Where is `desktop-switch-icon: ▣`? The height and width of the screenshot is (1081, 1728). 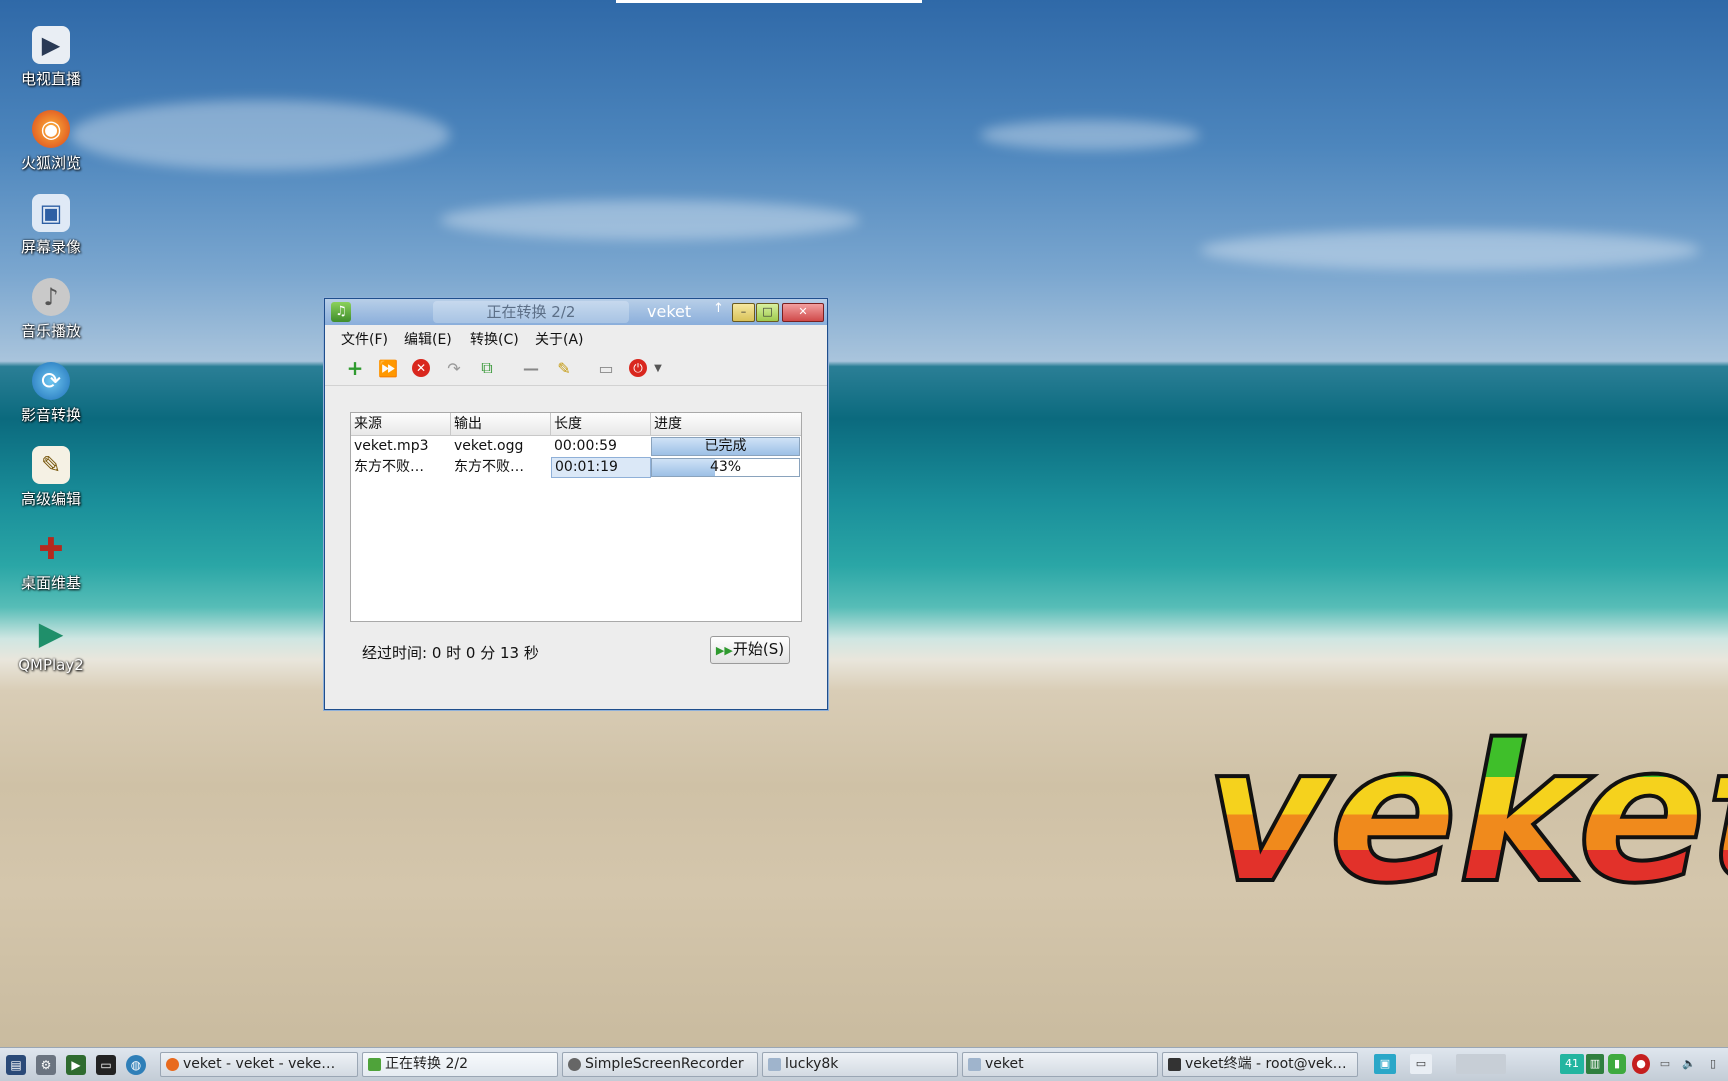 desktop-switch-icon: ▣ is located at coordinates (1385, 1064).